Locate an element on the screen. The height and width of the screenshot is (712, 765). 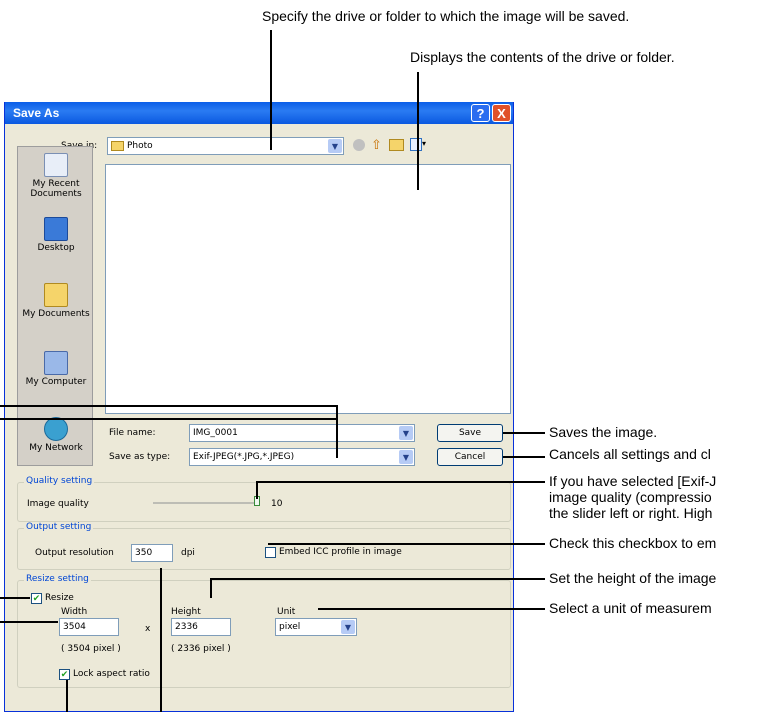
callout-height: Set the height of the image is located at coordinates (633, 578).